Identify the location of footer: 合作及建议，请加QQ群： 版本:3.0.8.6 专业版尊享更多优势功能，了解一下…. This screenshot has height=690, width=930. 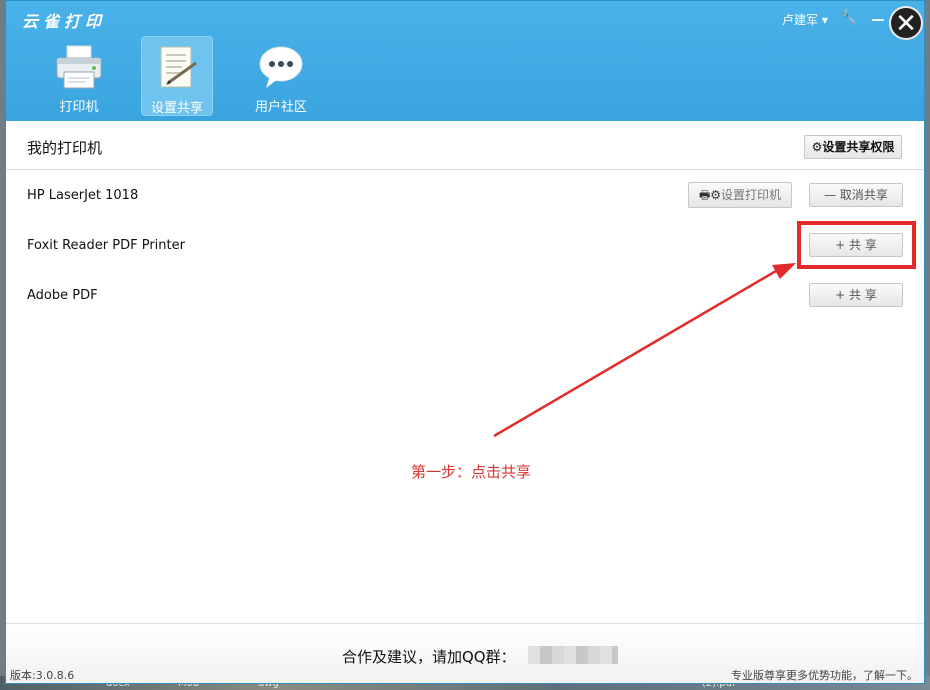
(465, 653).